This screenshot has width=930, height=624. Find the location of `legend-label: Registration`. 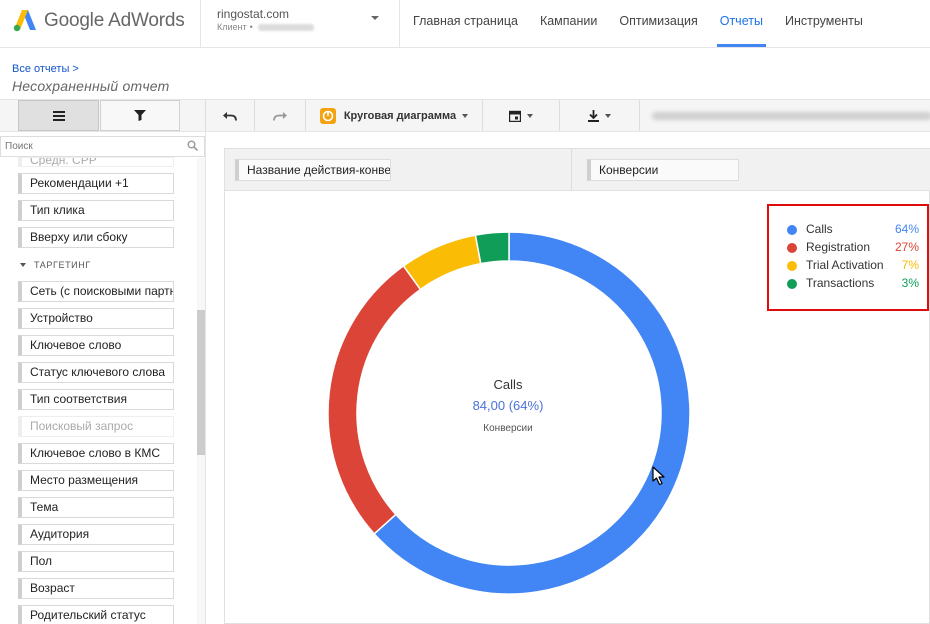

legend-label: Registration is located at coordinates (838, 247).